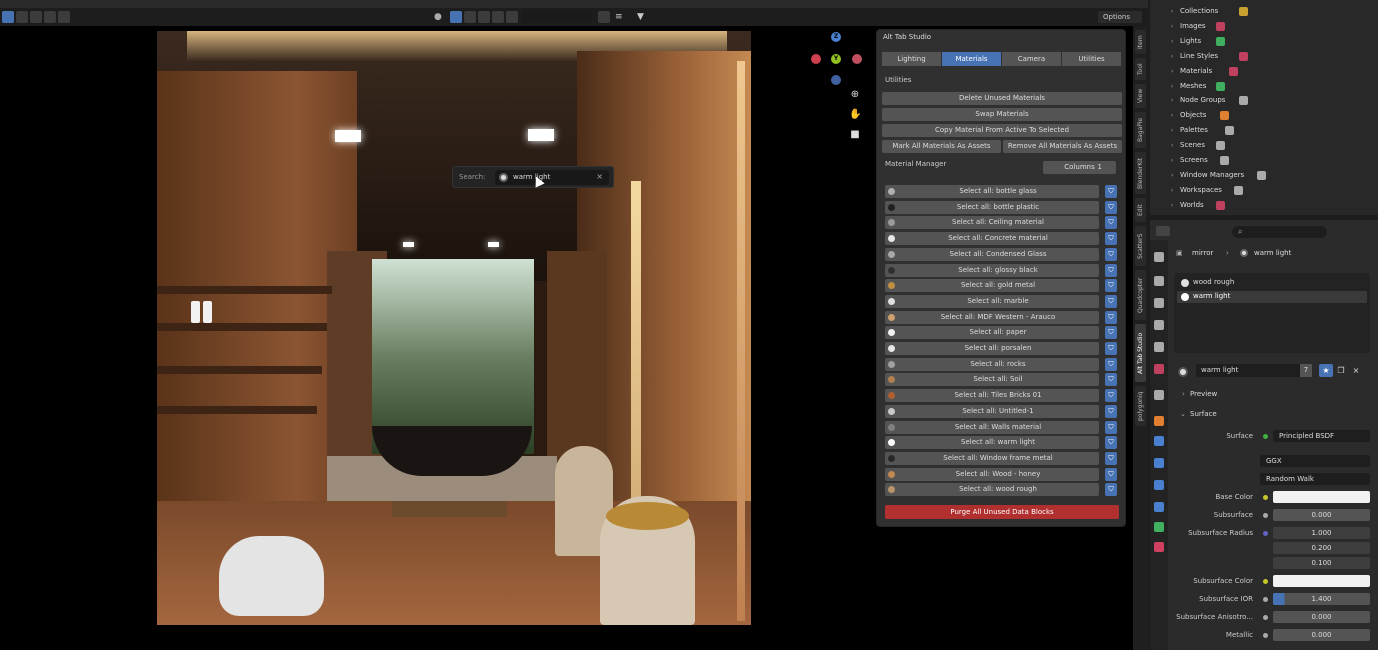 Image resolution: width=1378 pixels, height=650 pixels. I want to click on outliner-item: › Objects, so click(1188, 115).